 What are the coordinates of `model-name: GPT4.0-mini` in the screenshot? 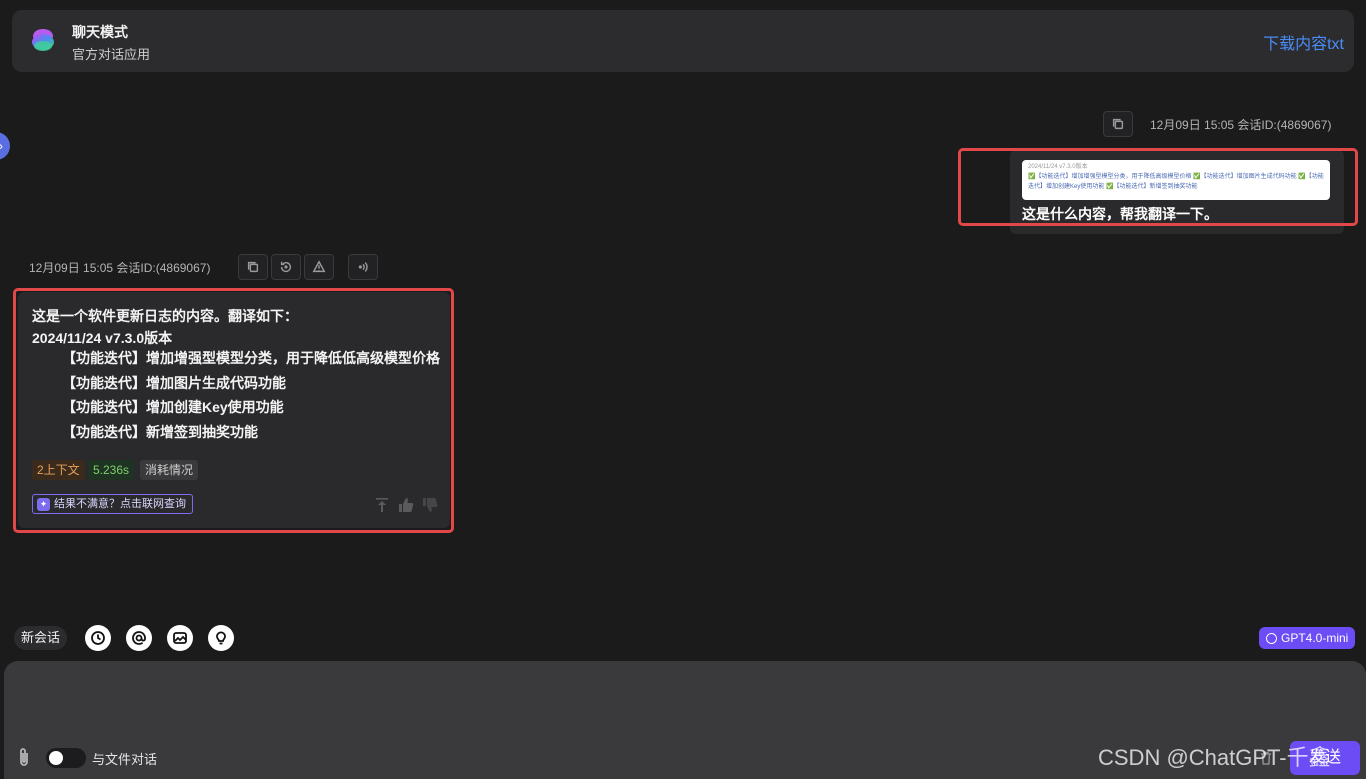 It's located at (1315, 638).